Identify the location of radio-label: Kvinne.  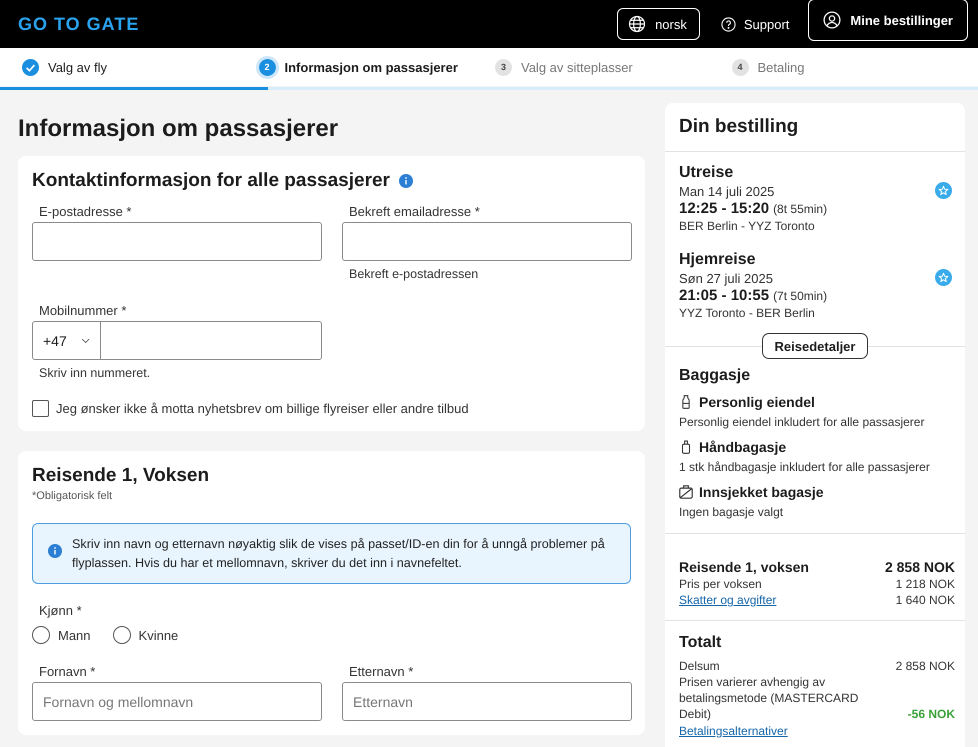
(158, 635).